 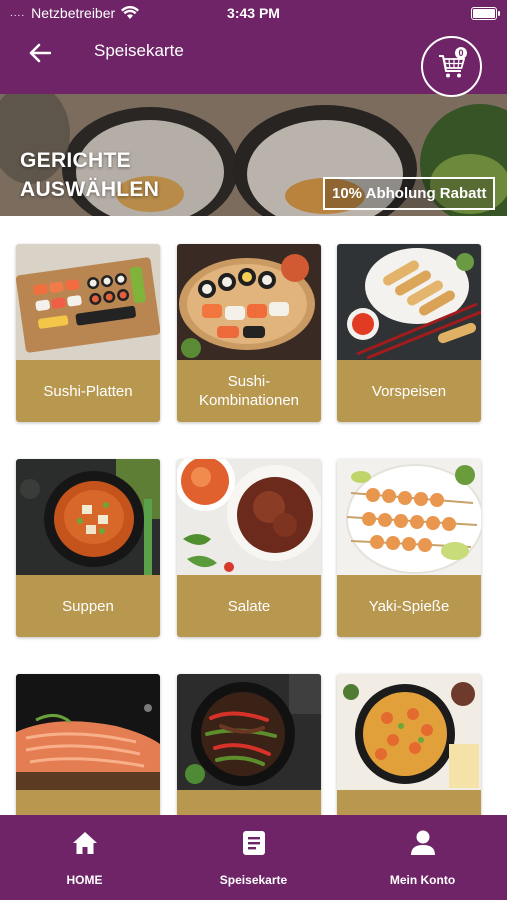 What do you see at coordinates (249, 606) in the screenshot?
I see `category-label: Salate` at bounding box center [249, 606].